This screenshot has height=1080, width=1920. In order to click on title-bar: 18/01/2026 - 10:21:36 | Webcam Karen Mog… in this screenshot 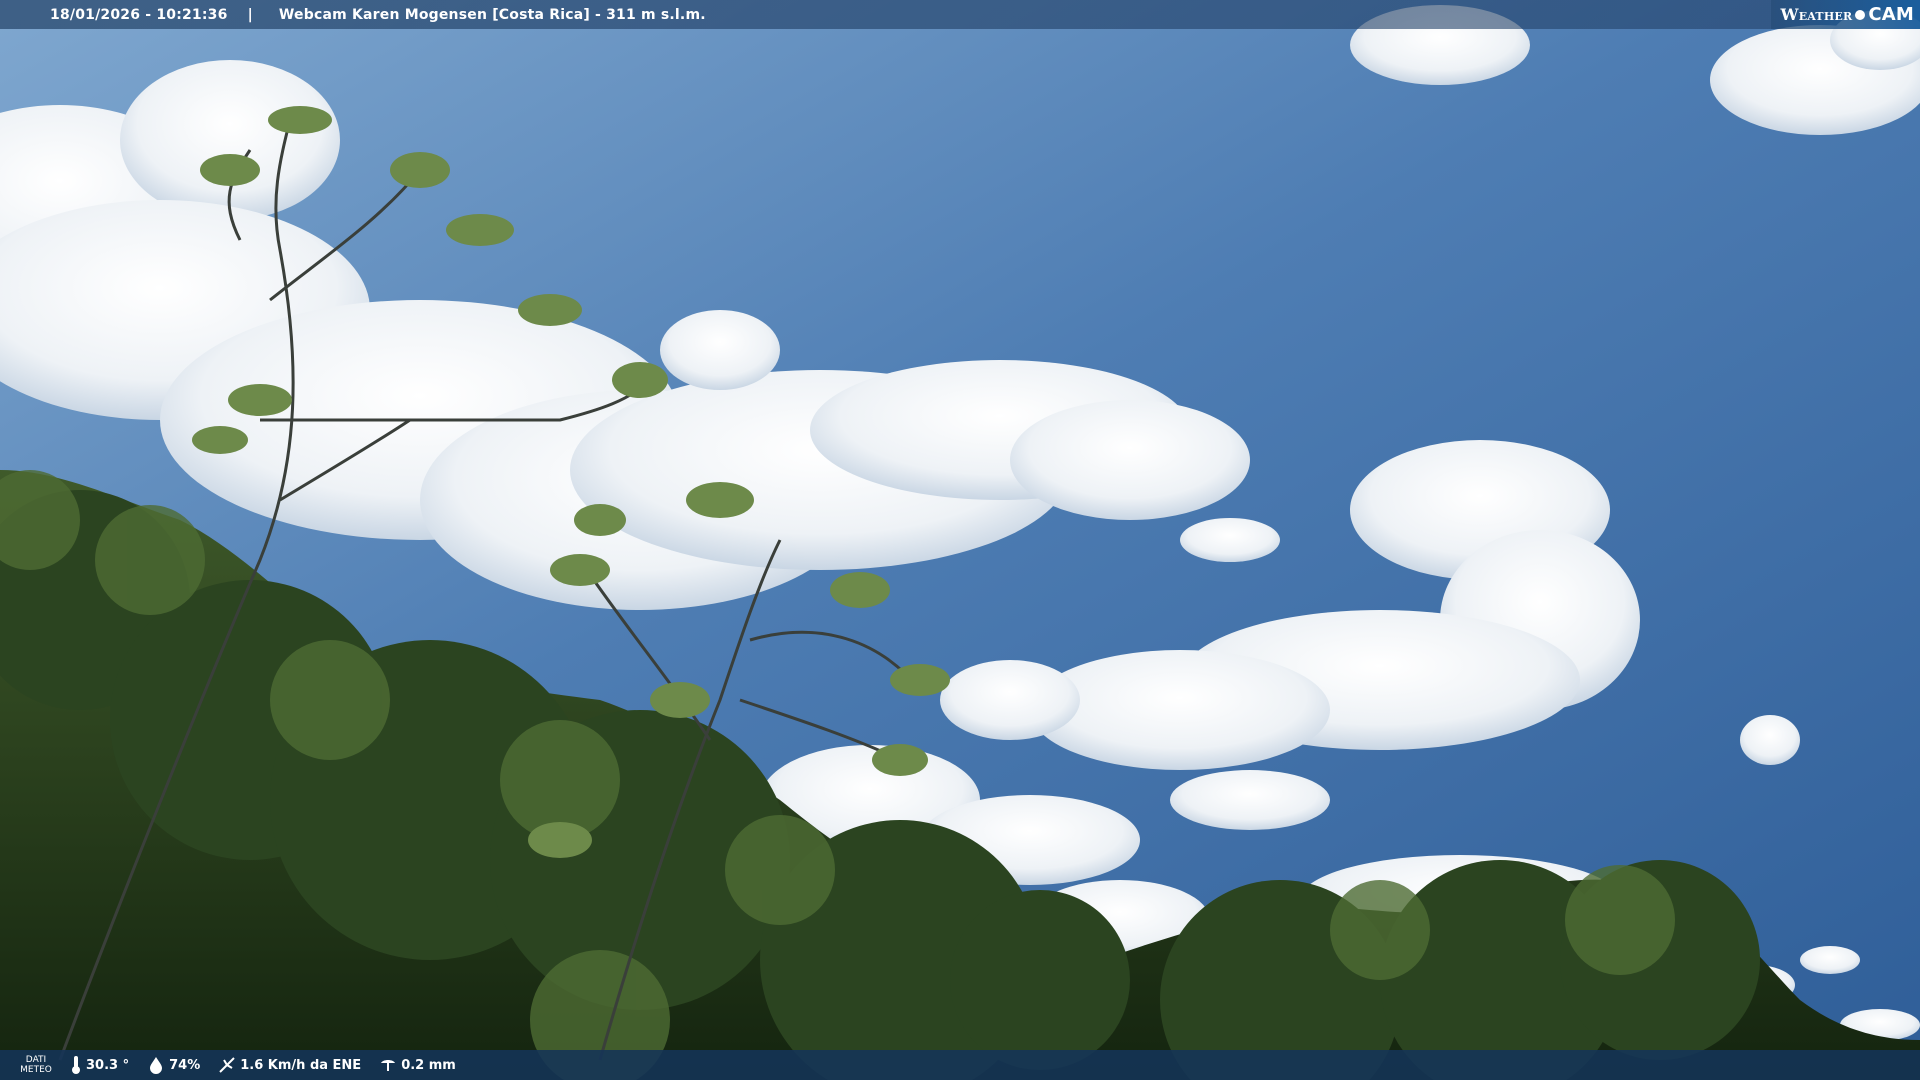, I will do `click(960, 14)`.